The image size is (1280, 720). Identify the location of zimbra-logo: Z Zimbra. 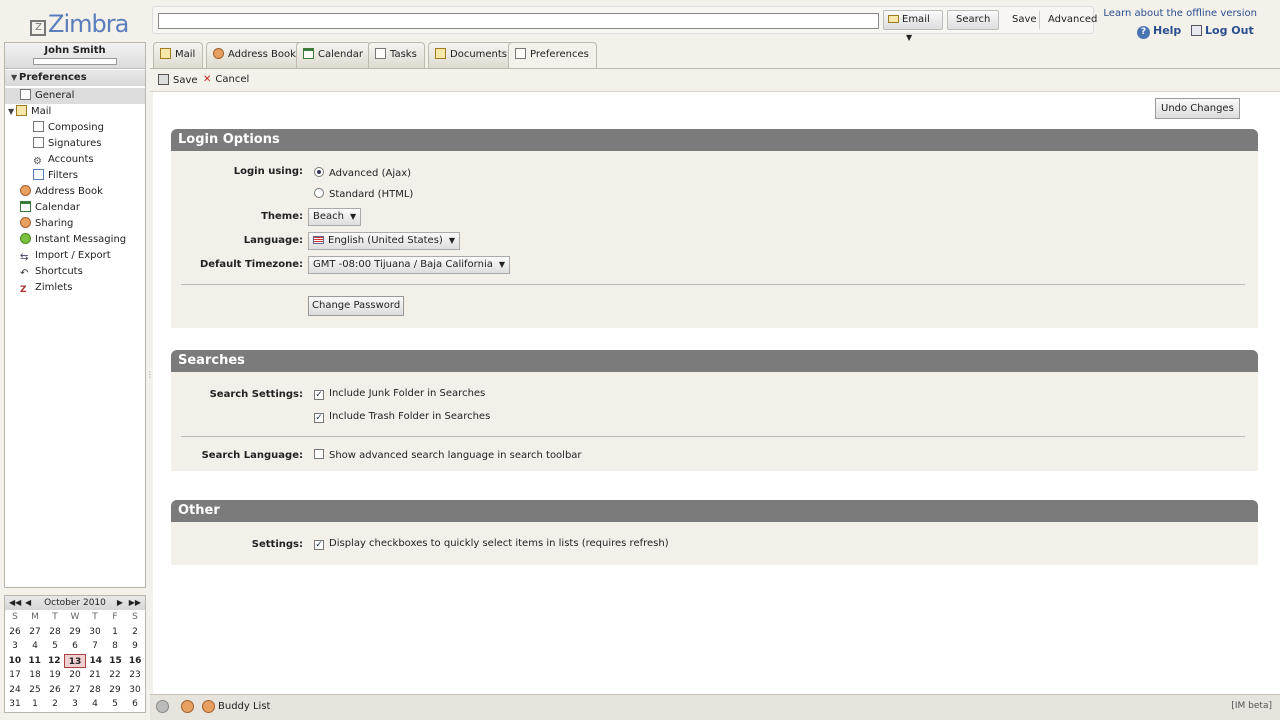
(79, 24).